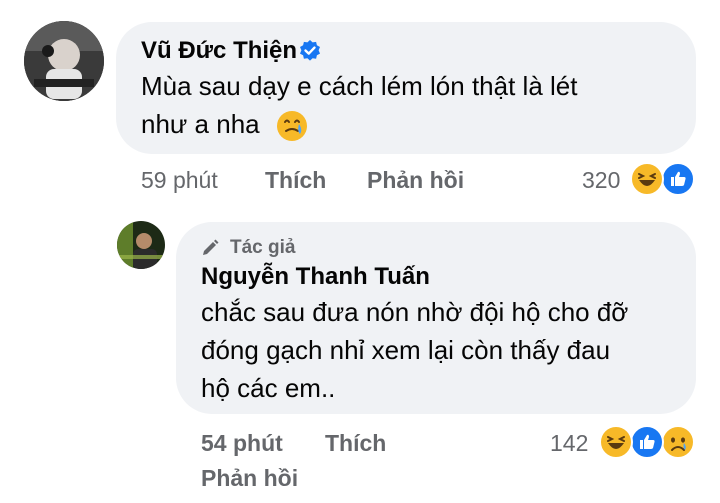 The image size is (720, 503). What do you see at coordinates (295, 180) in the screenshot?
I see `like-button: Thích` at bounding box center [295, 180].